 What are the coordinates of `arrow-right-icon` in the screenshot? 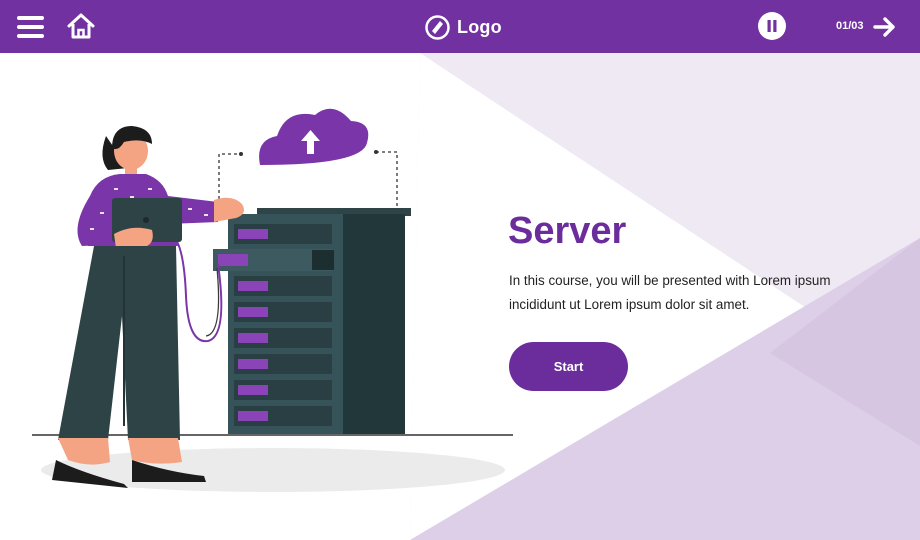 It's located at (885, 27).